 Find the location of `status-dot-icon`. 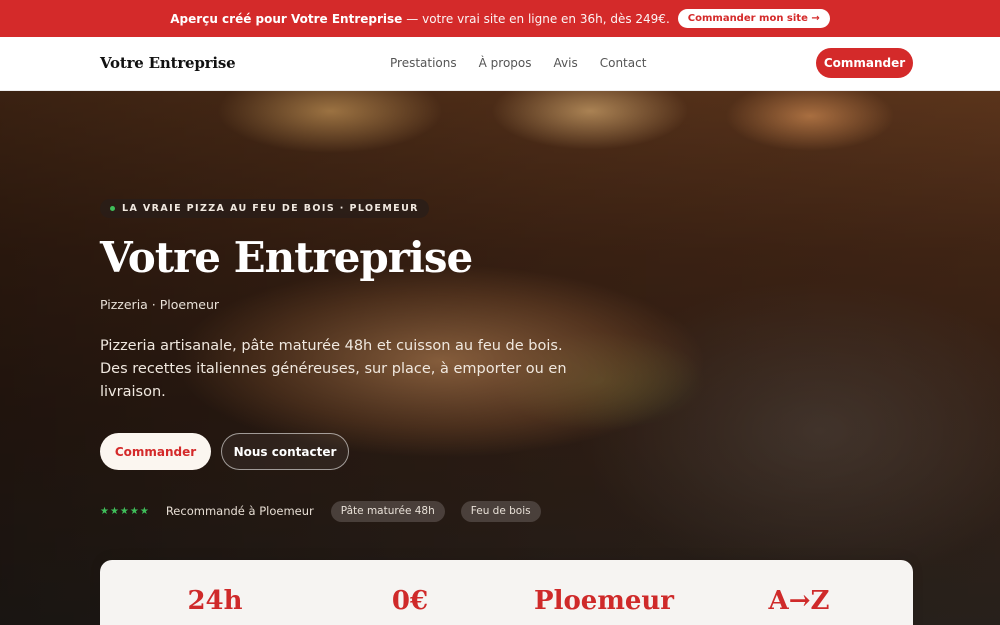

status-dot-icon is located at coordinates (112, 208).